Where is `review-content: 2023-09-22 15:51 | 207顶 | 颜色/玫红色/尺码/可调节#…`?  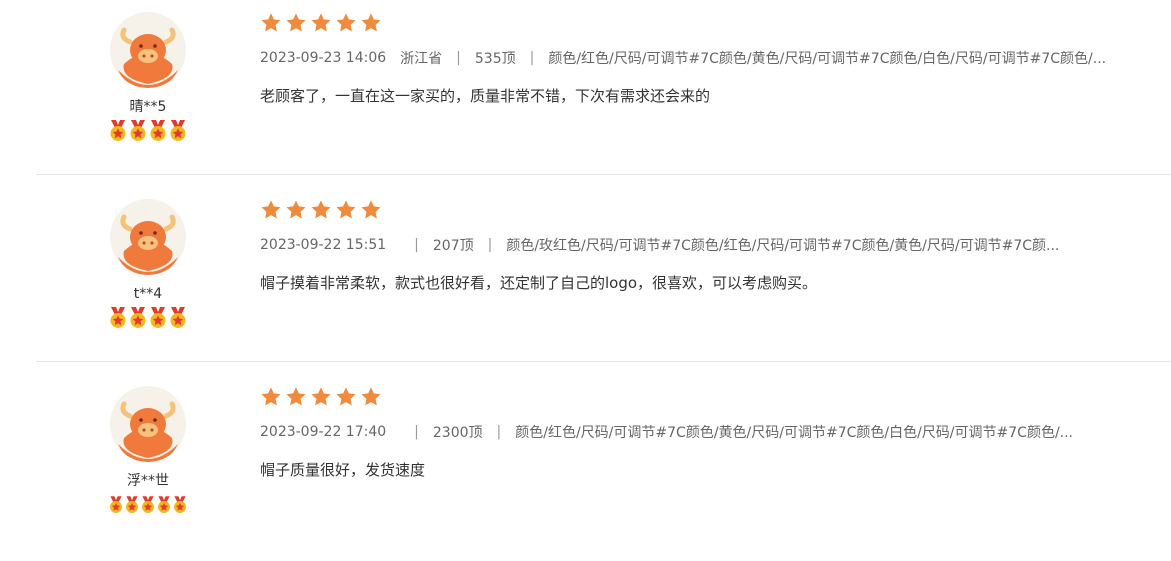
review-content: 2023-09-22 15:51 | 207顶 | 颜色/玫红色/尺码/可调节#… is located at coordinates (705, 245).